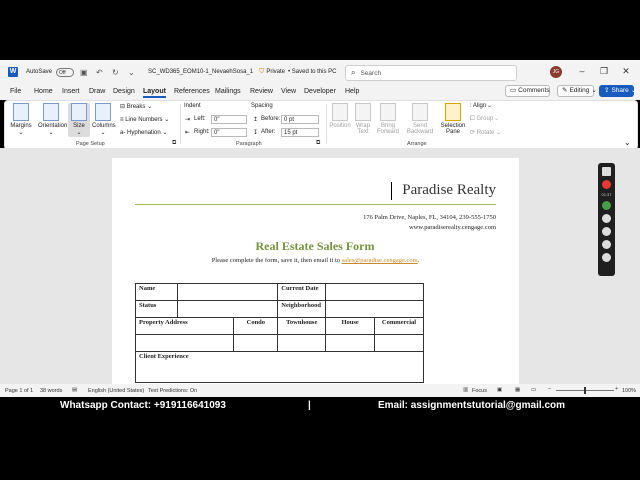  I want to click on page-count: Page 1 of 1, so click(19, 391).